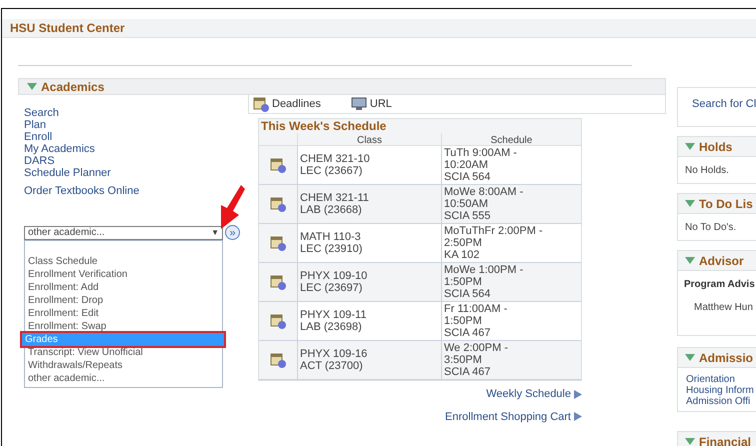 The image size is (756, 446). I want to click on section-title: Academics, so click(72, 87).